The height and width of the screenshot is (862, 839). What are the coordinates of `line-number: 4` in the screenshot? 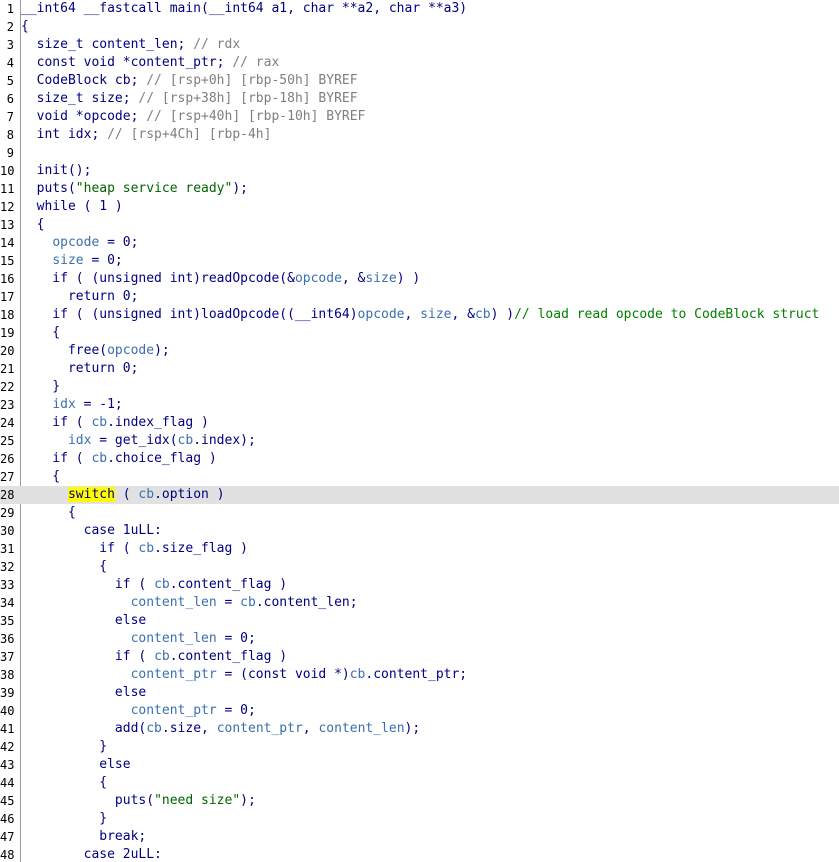 It's located at (10, 63).